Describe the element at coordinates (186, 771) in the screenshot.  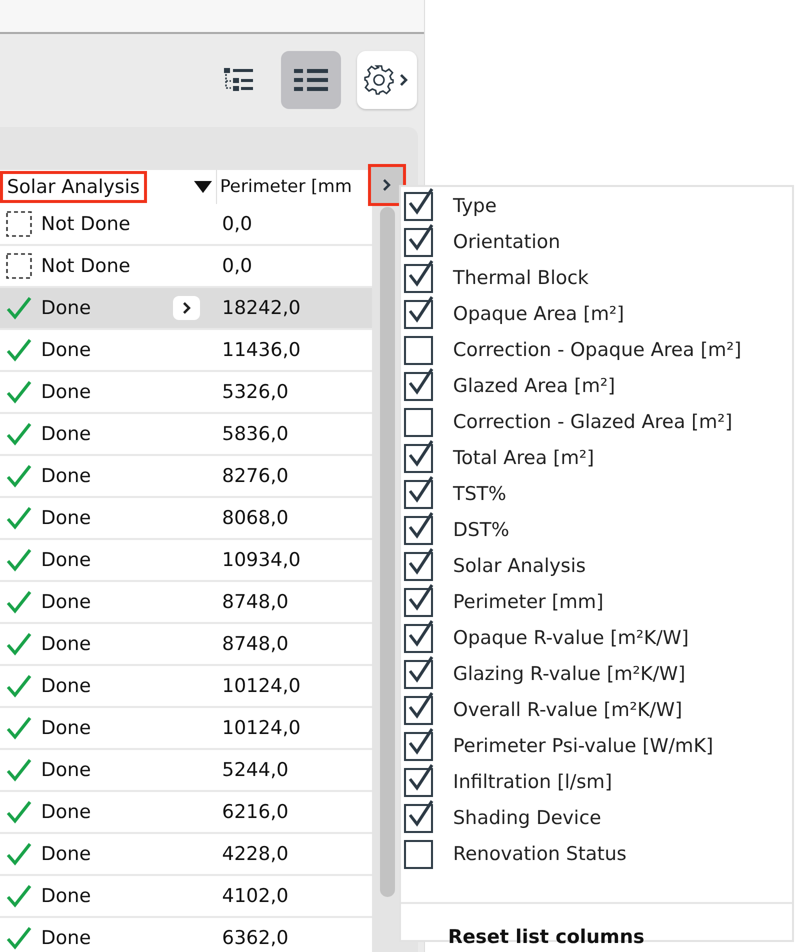
I see `table-row: Done 5244,0` at that location.